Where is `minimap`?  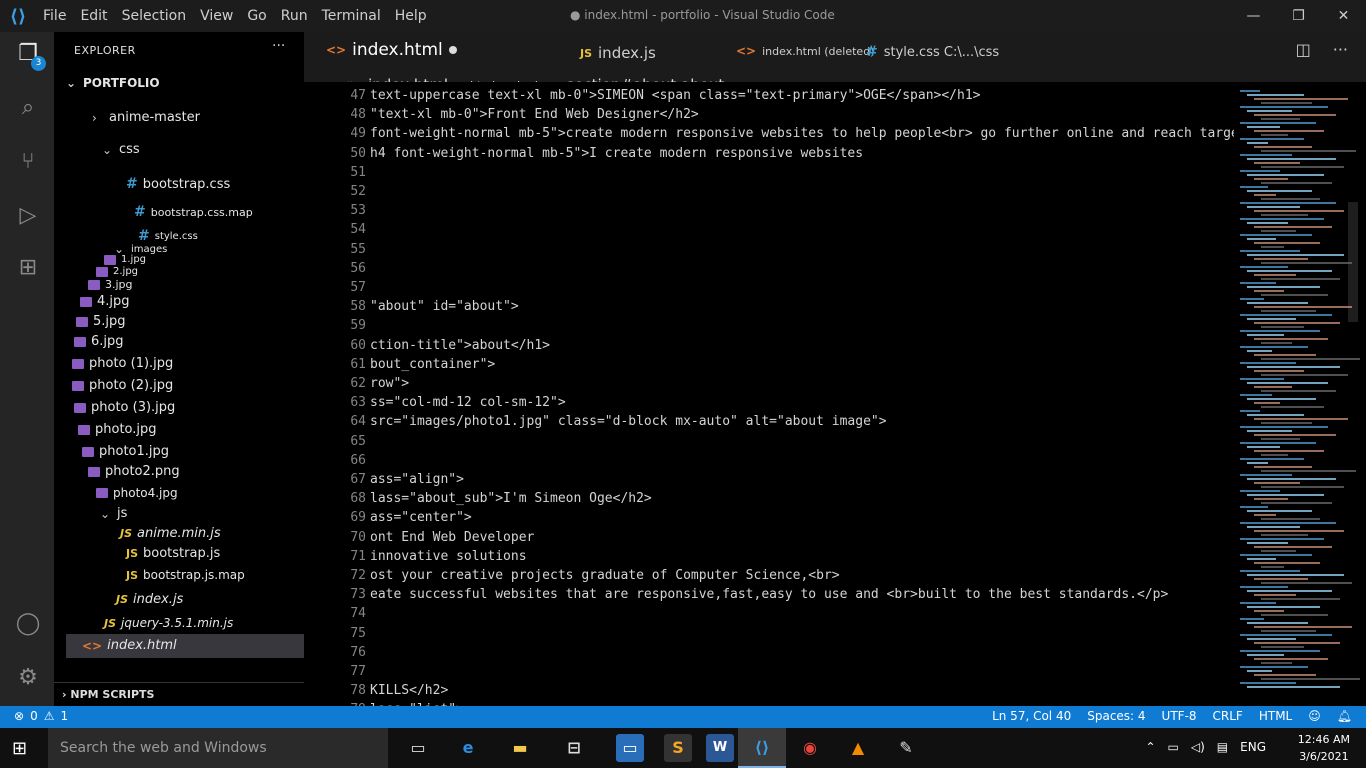
minimap is located at coordinates (1300, 394).